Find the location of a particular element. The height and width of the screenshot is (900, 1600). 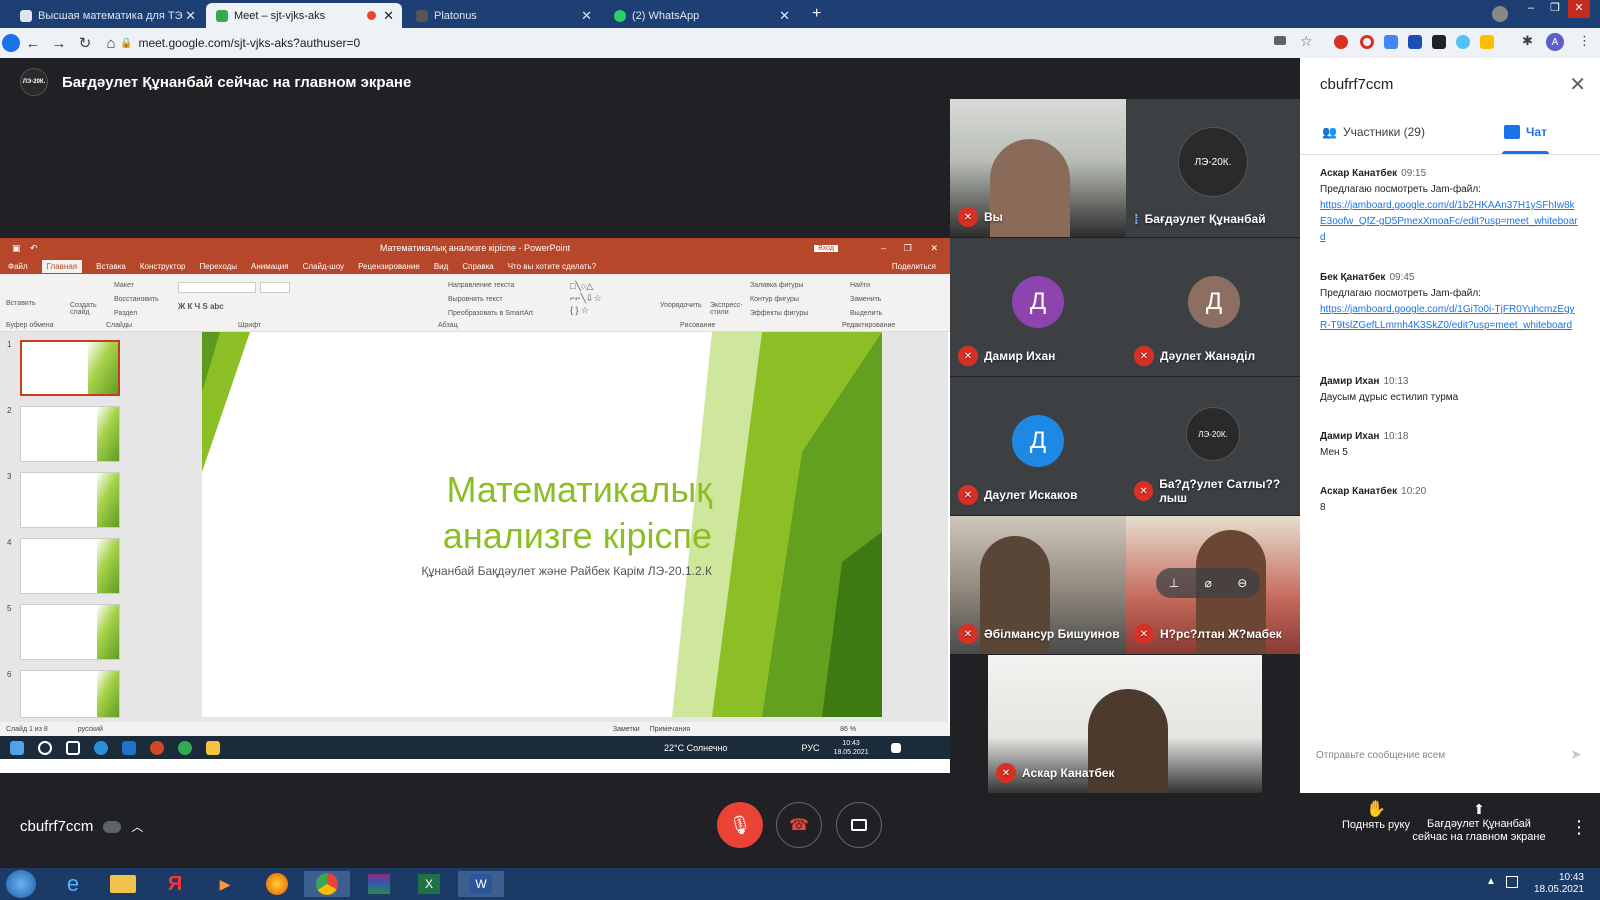

network-tray-icon is located at coordinates (1512, 882).